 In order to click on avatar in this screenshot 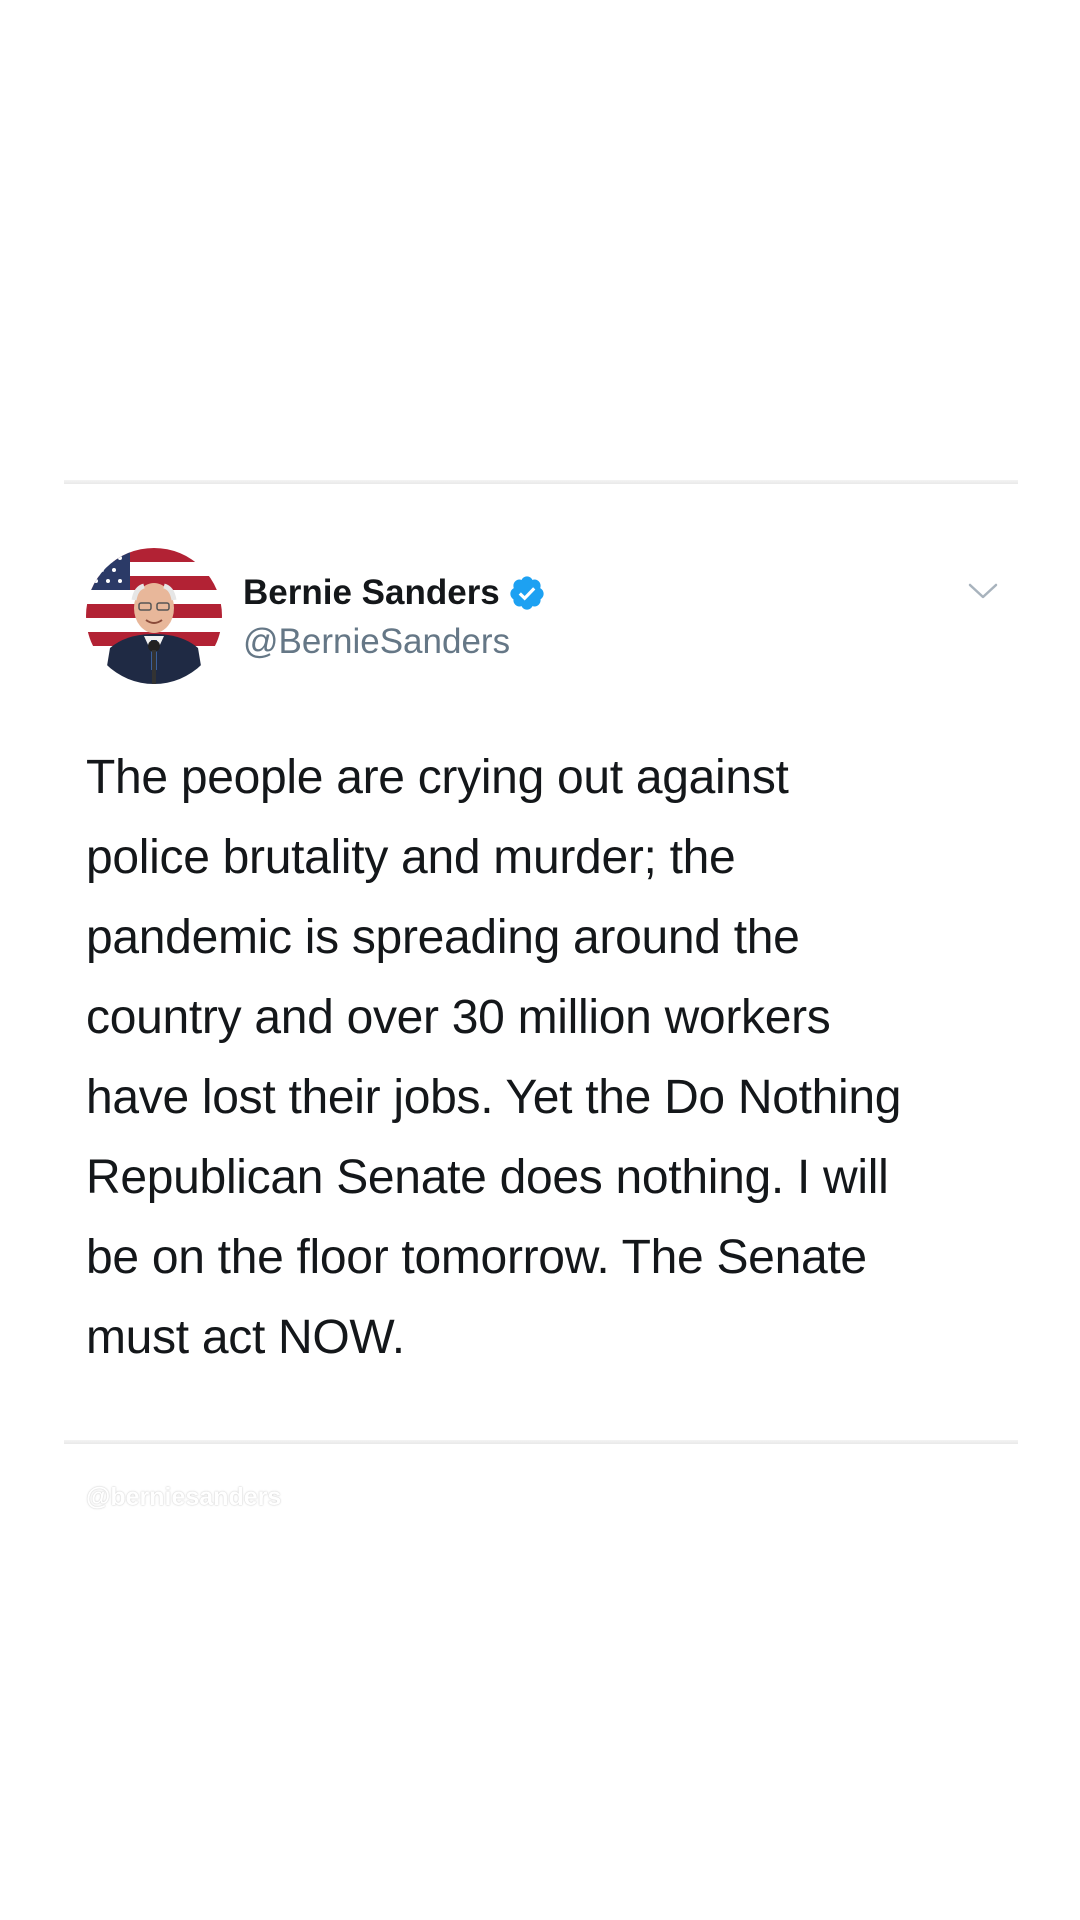, I will do `click(154, 616)`.